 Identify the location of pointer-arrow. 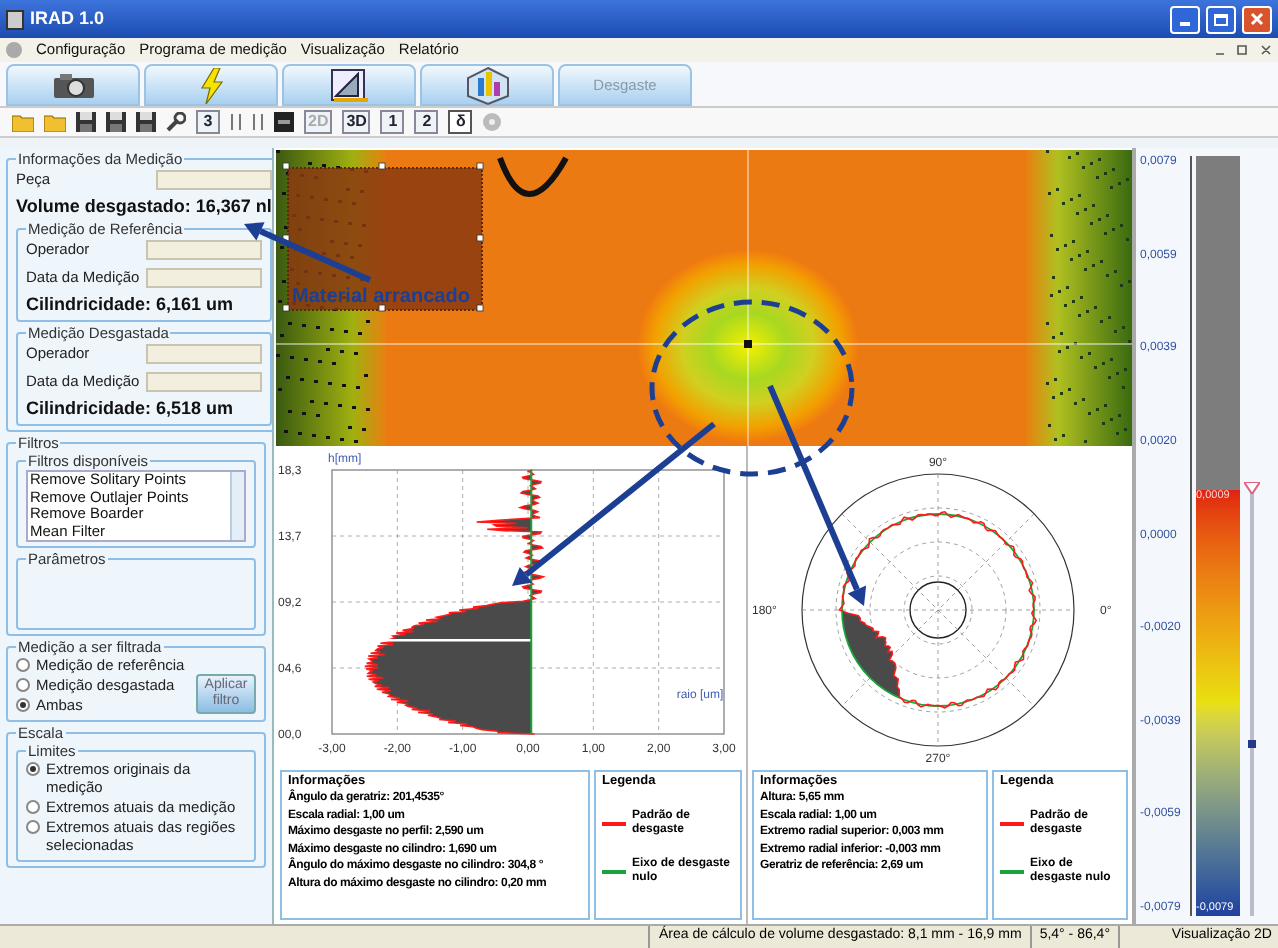
(308, 252).